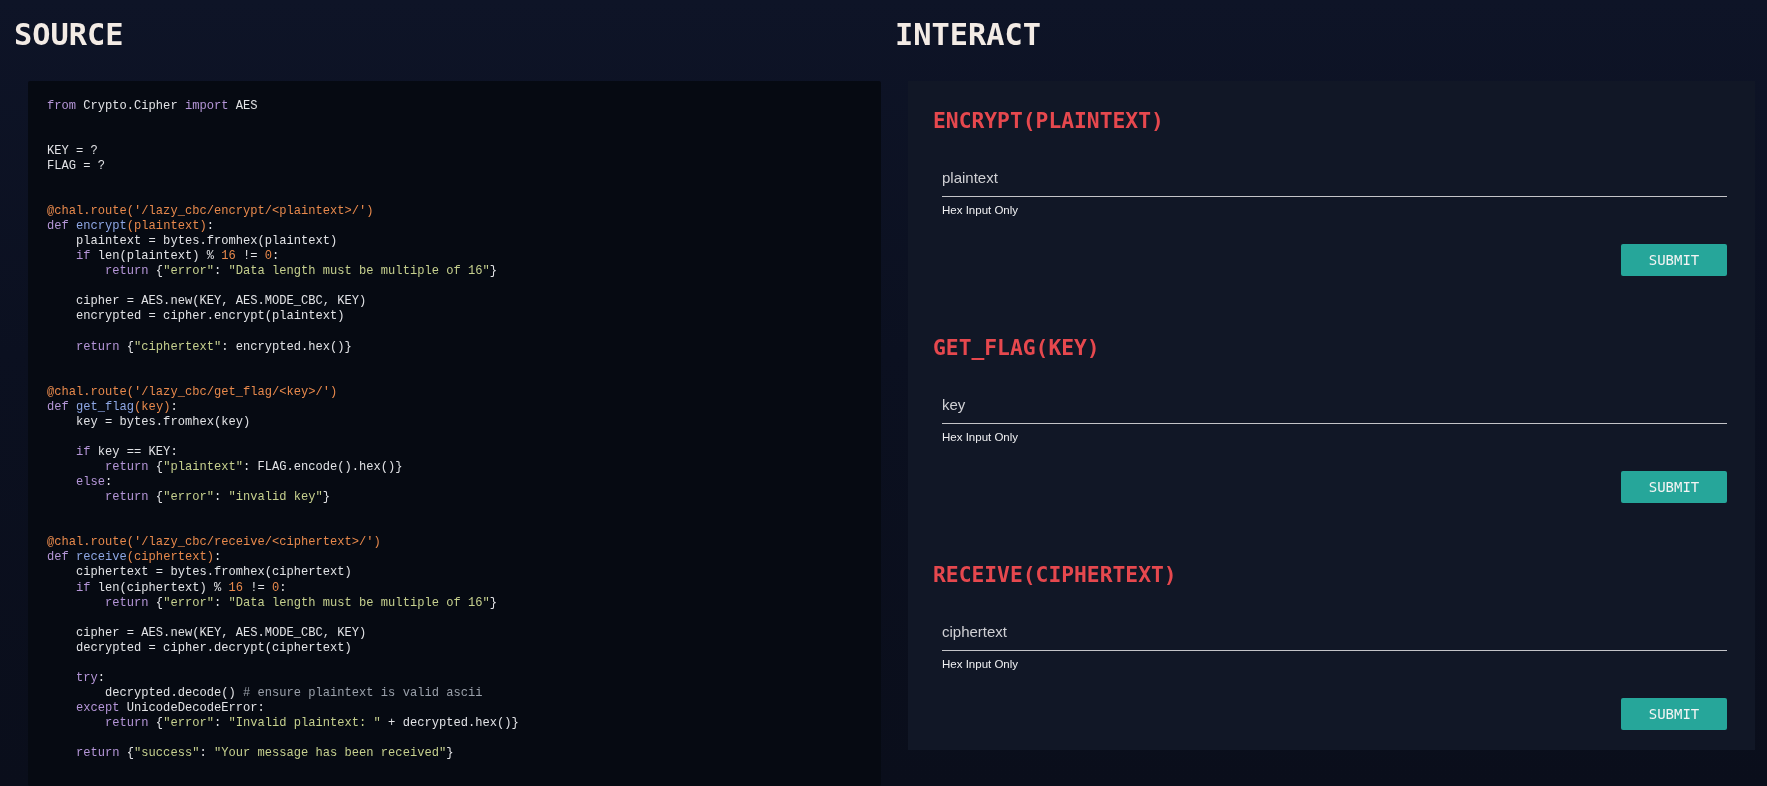 This screenshot has height=786, width=1767. What do you see at coordinates (254, 467) in the screenshot?
I see `code-line: return {"plaintext": FLAG.encode().hex()}` at bounding box center [254, 467].